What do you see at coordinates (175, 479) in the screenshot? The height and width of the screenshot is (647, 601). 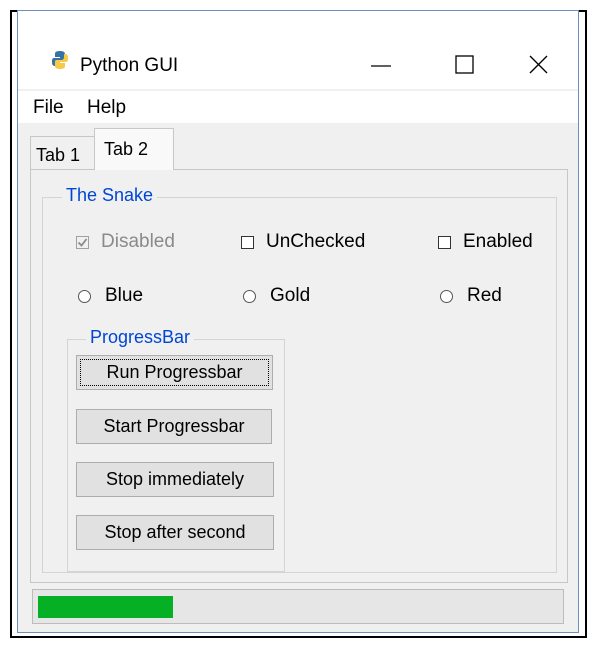 I see `stop-immediately-button: Stop immediately` at bounding box center [175, 479].